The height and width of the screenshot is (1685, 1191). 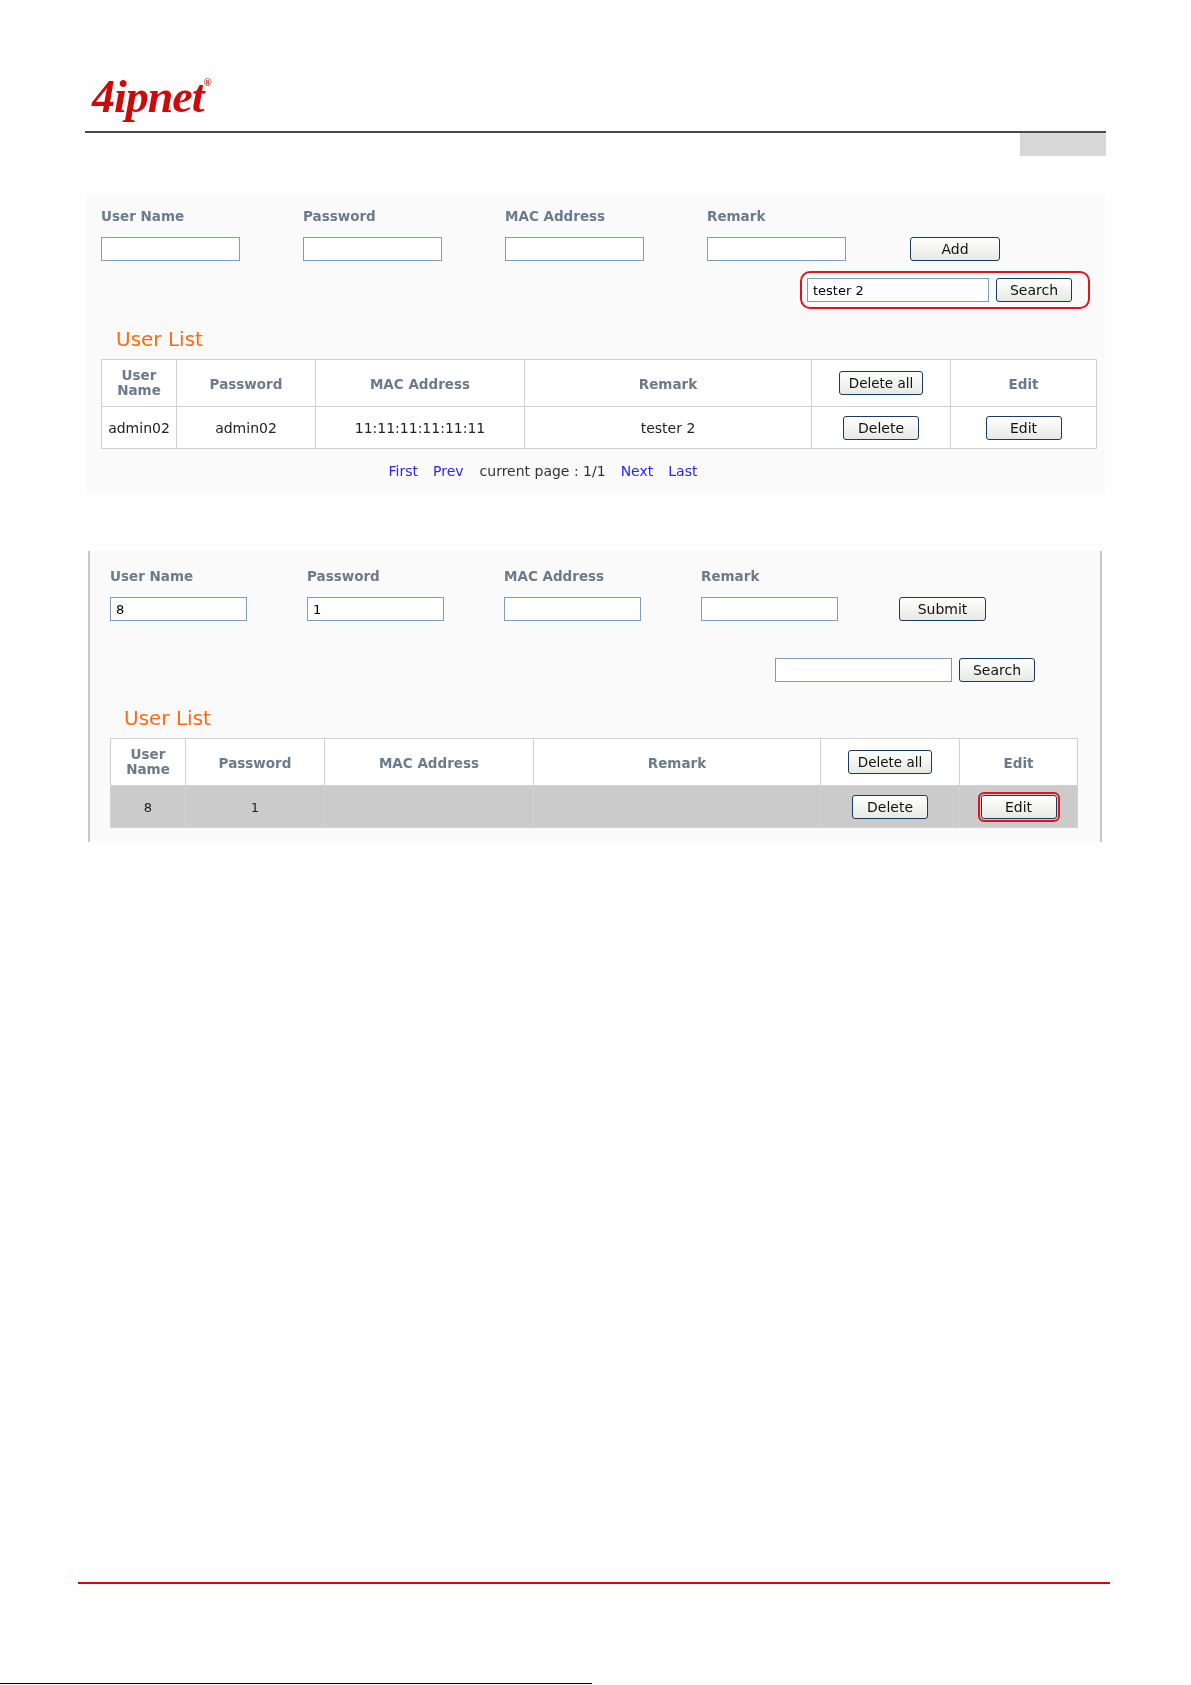 I want to click on page-link: Last, so click(x=683, y=471).